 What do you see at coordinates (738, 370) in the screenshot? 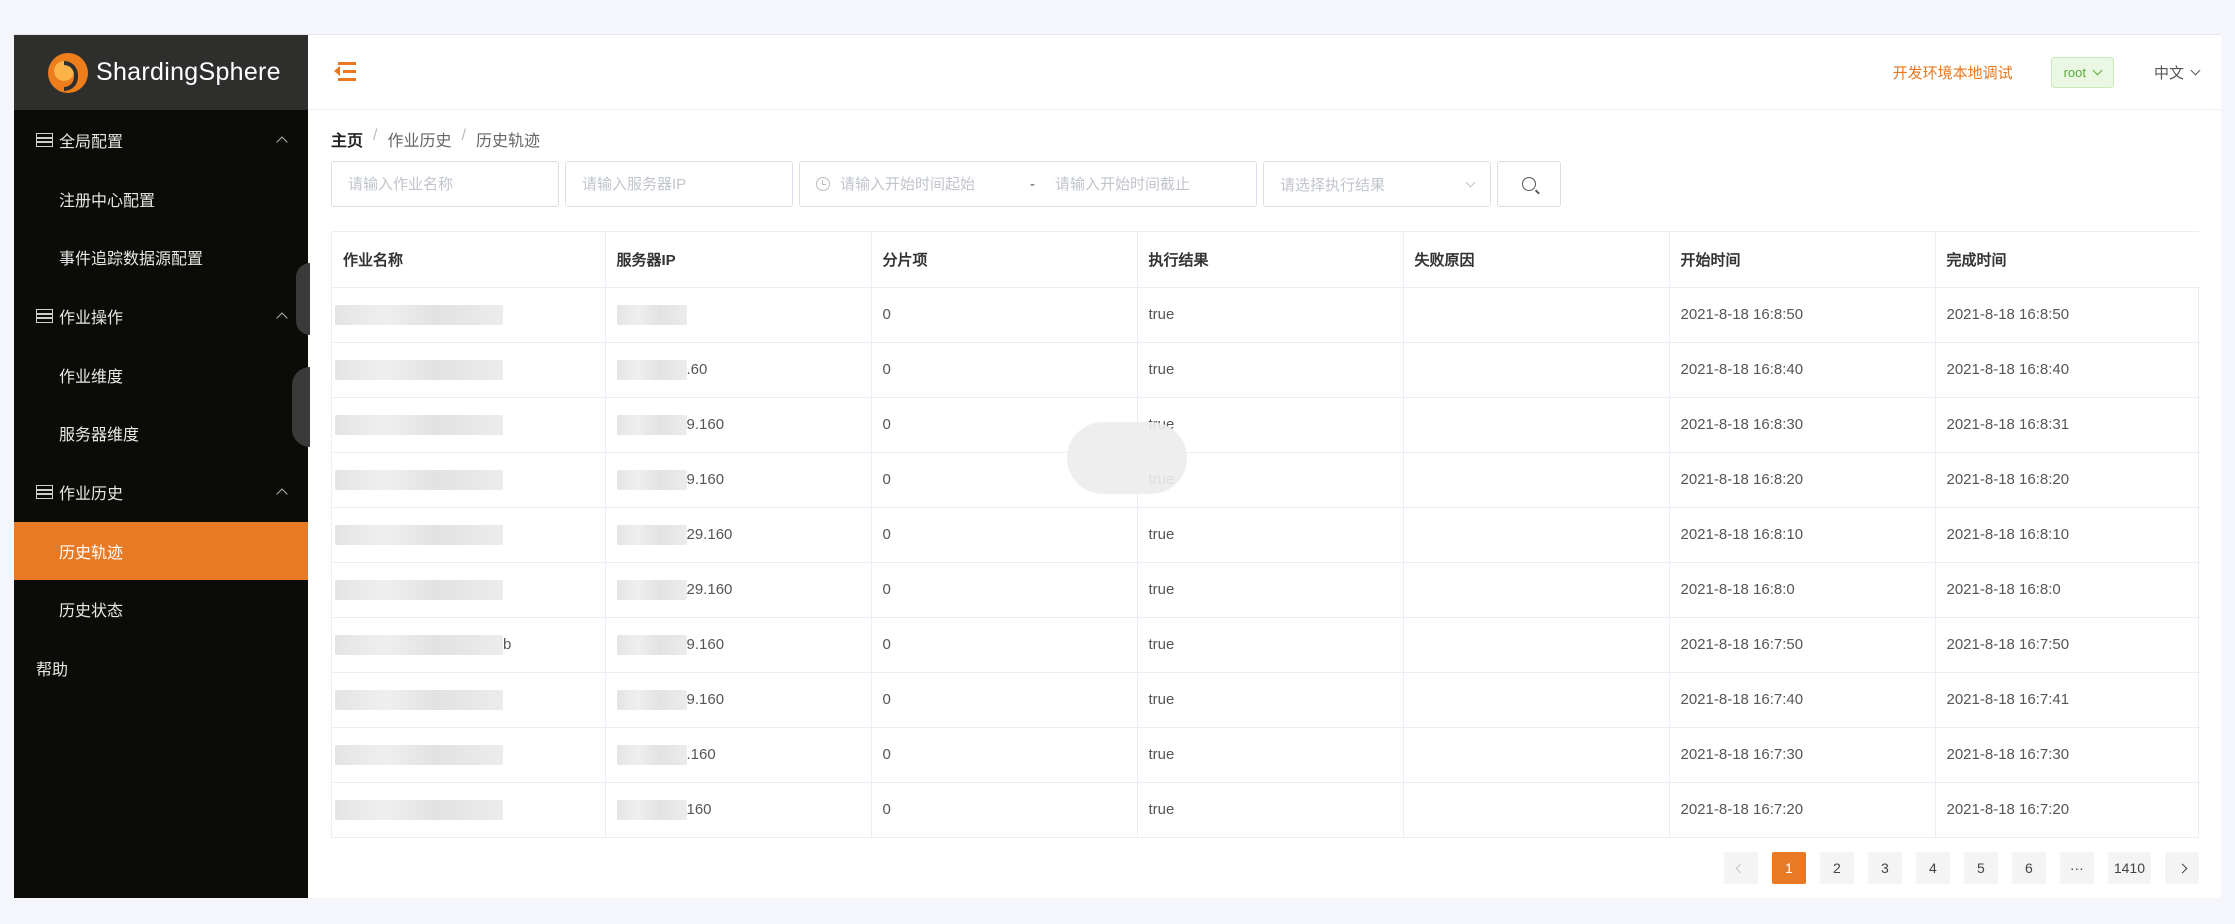
I see `cell-server-ip: .60` at bounding box center [738, 370].